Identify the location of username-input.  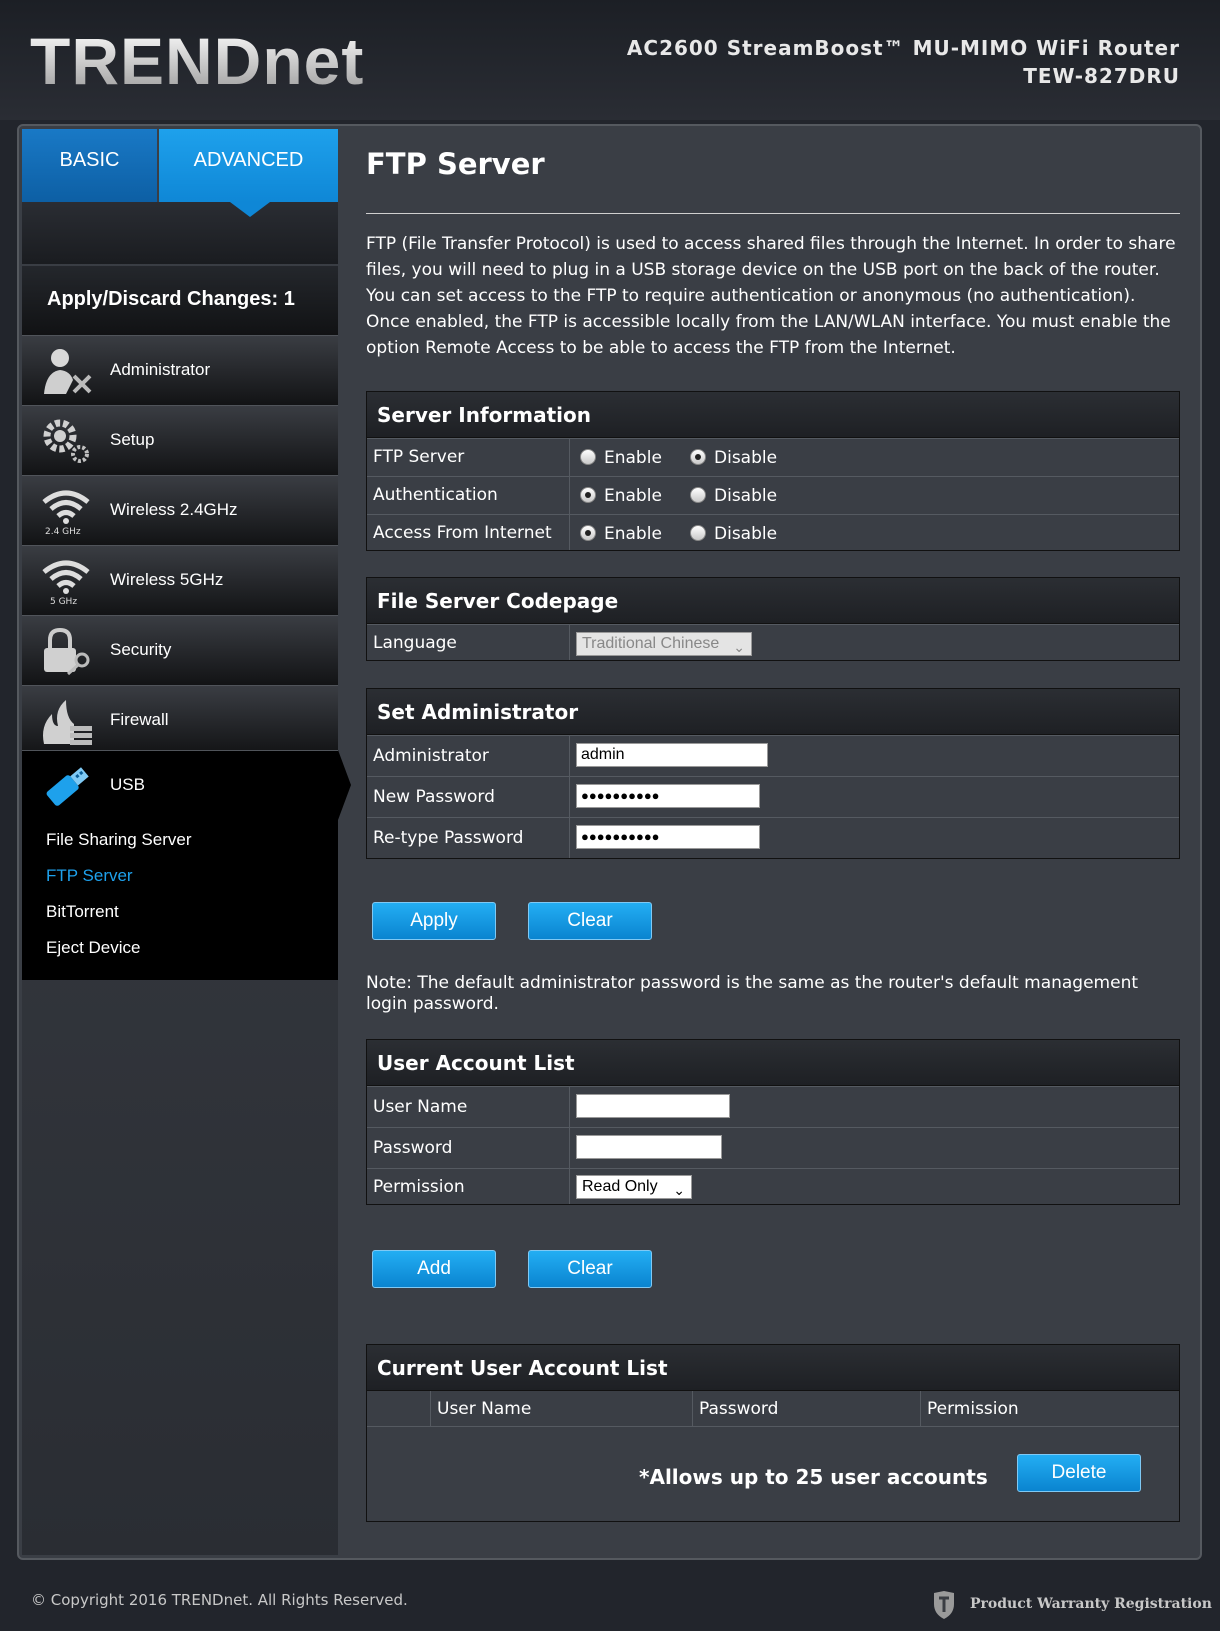
(653, 1106).